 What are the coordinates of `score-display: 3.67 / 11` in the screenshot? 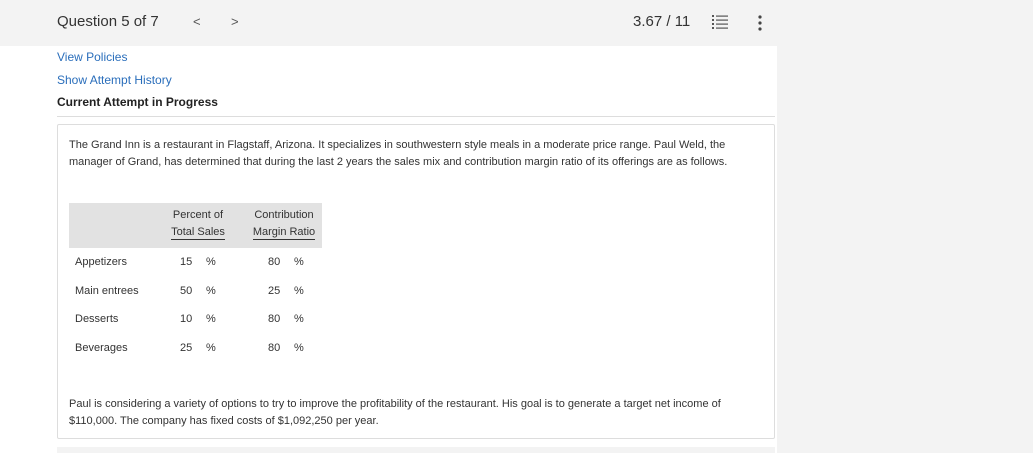 It's located at (662, 21).